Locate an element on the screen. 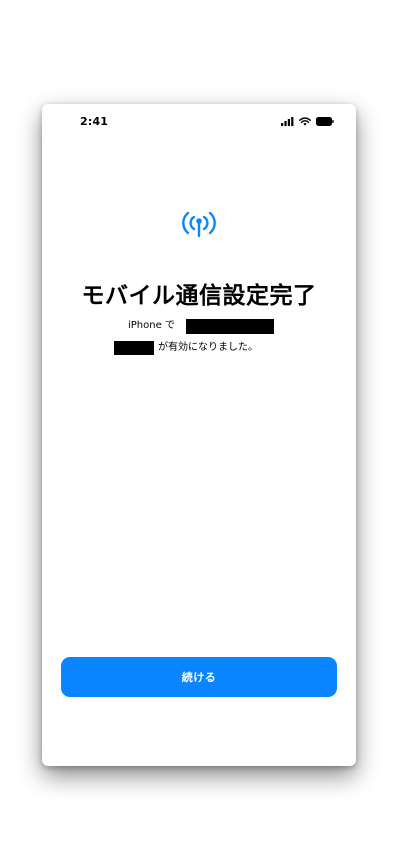  description-line-1: iPhone で is located at coordinates (151, 325).